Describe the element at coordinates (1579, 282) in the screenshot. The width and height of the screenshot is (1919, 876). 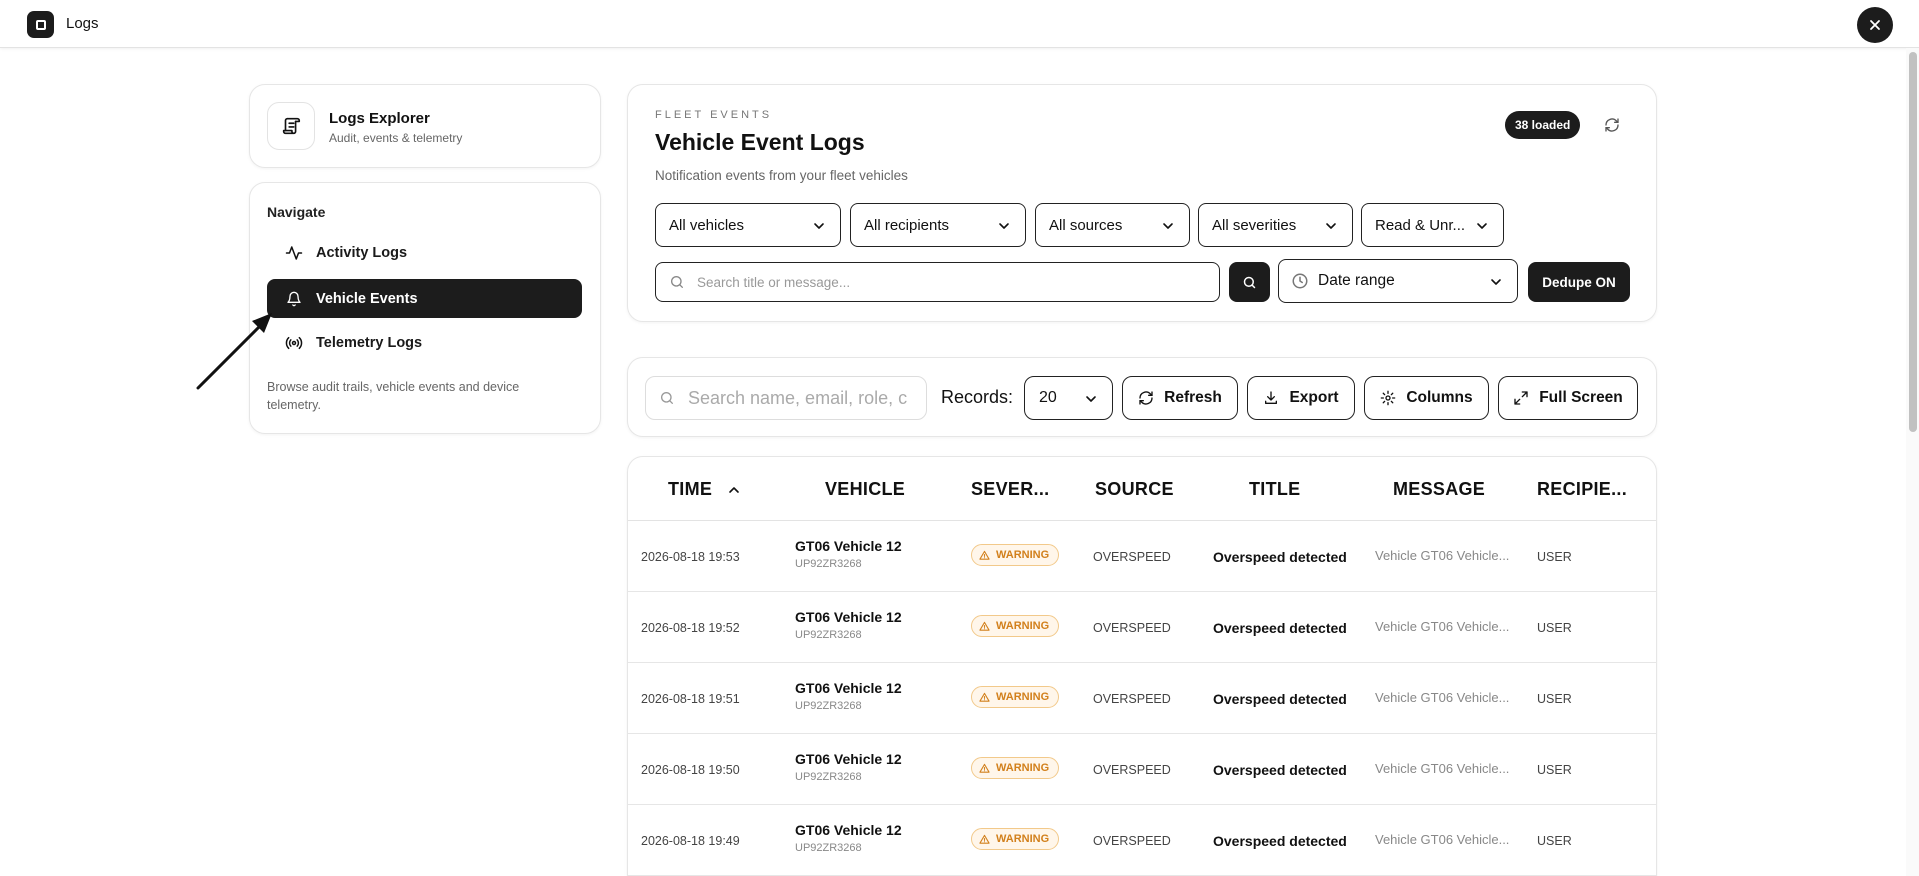
I see `dedupe-toggle-button: Dedupe ON` at that location.